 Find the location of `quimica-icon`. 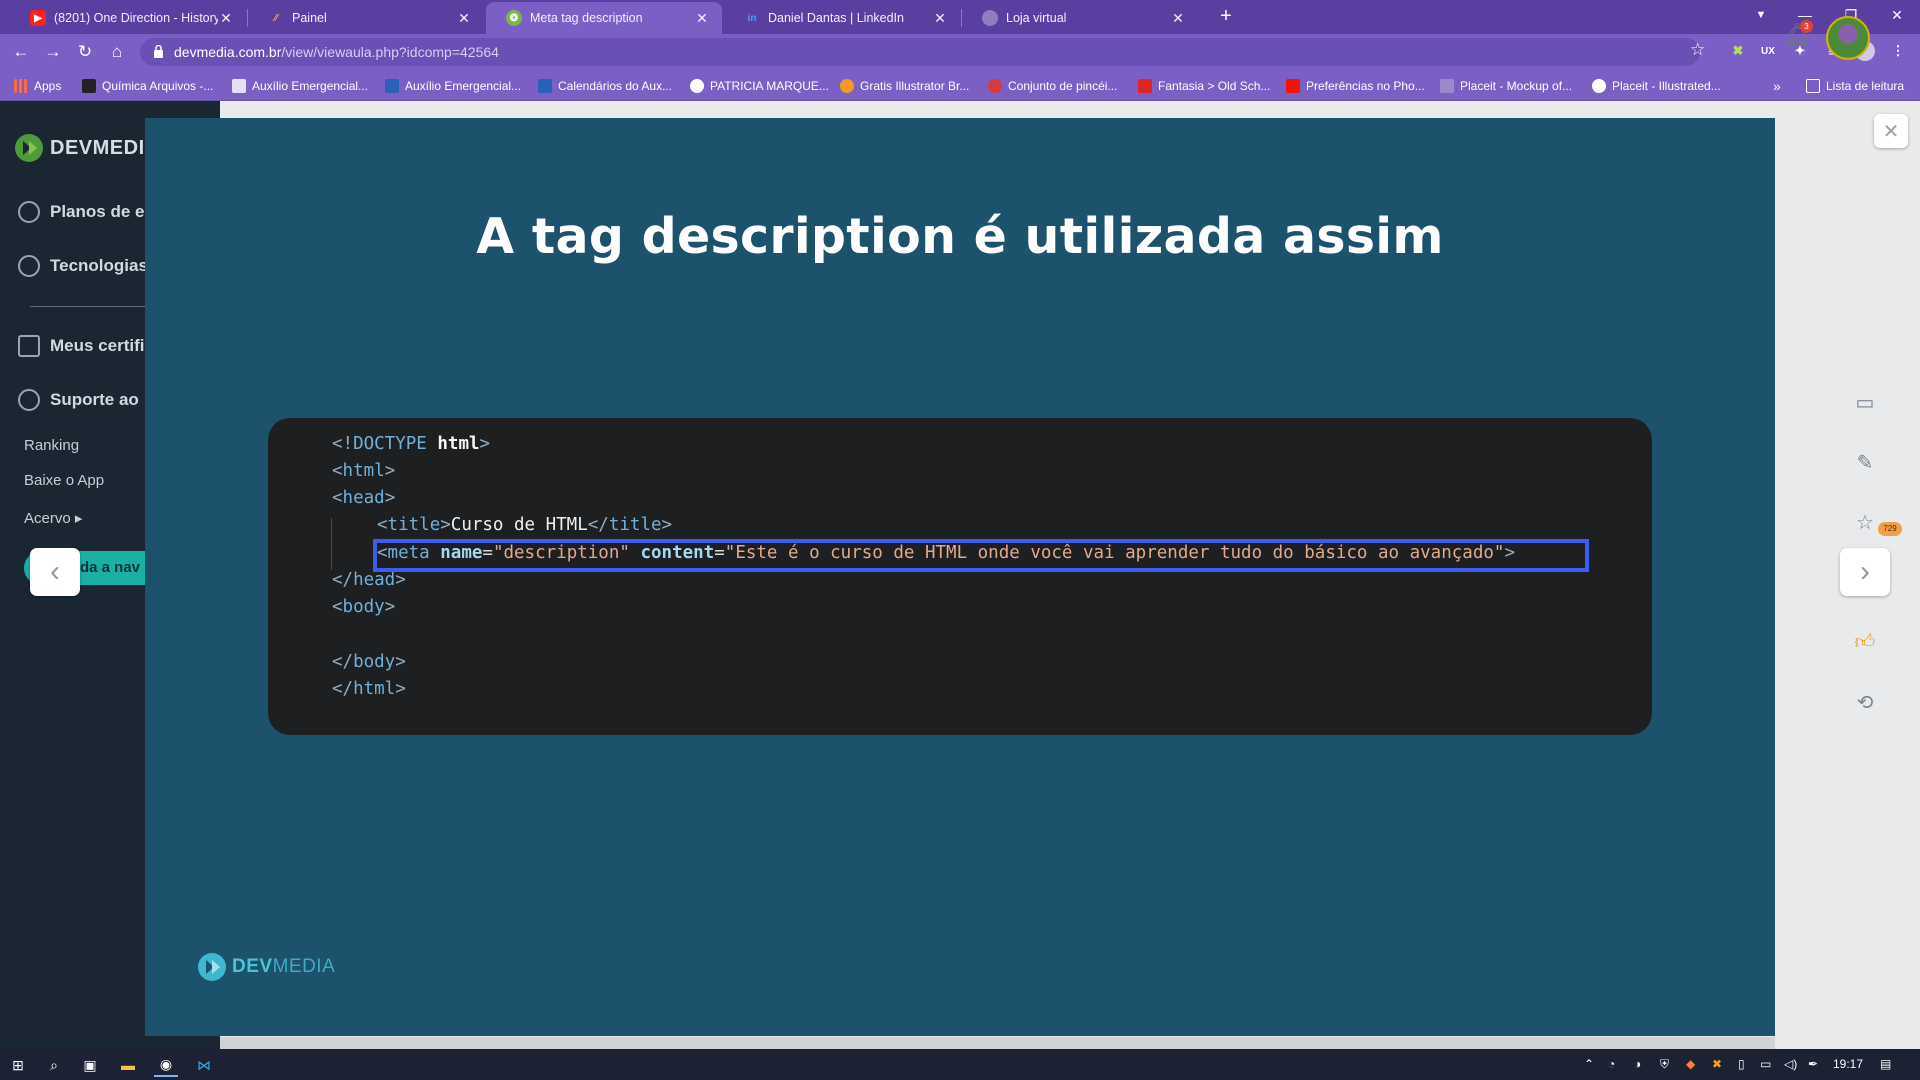

quimica-icon is located at coordinates (89, 86).